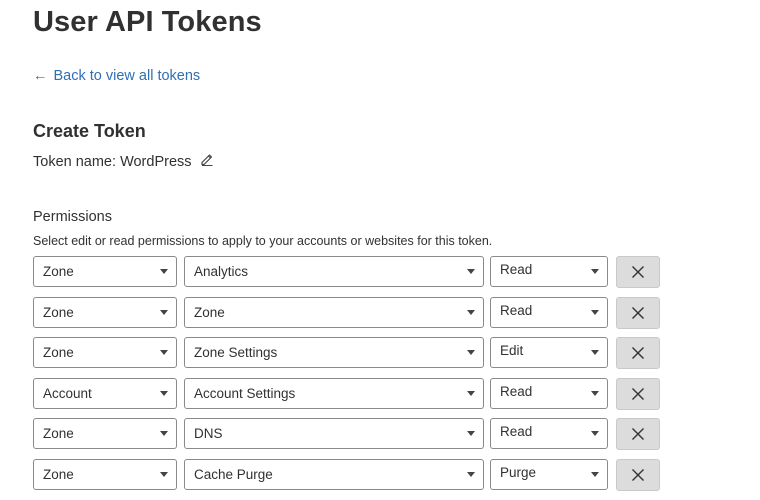  Describe the element at coordinates (72, 217) in the screenshot. I see `permissions-label: Permissions` at that location.